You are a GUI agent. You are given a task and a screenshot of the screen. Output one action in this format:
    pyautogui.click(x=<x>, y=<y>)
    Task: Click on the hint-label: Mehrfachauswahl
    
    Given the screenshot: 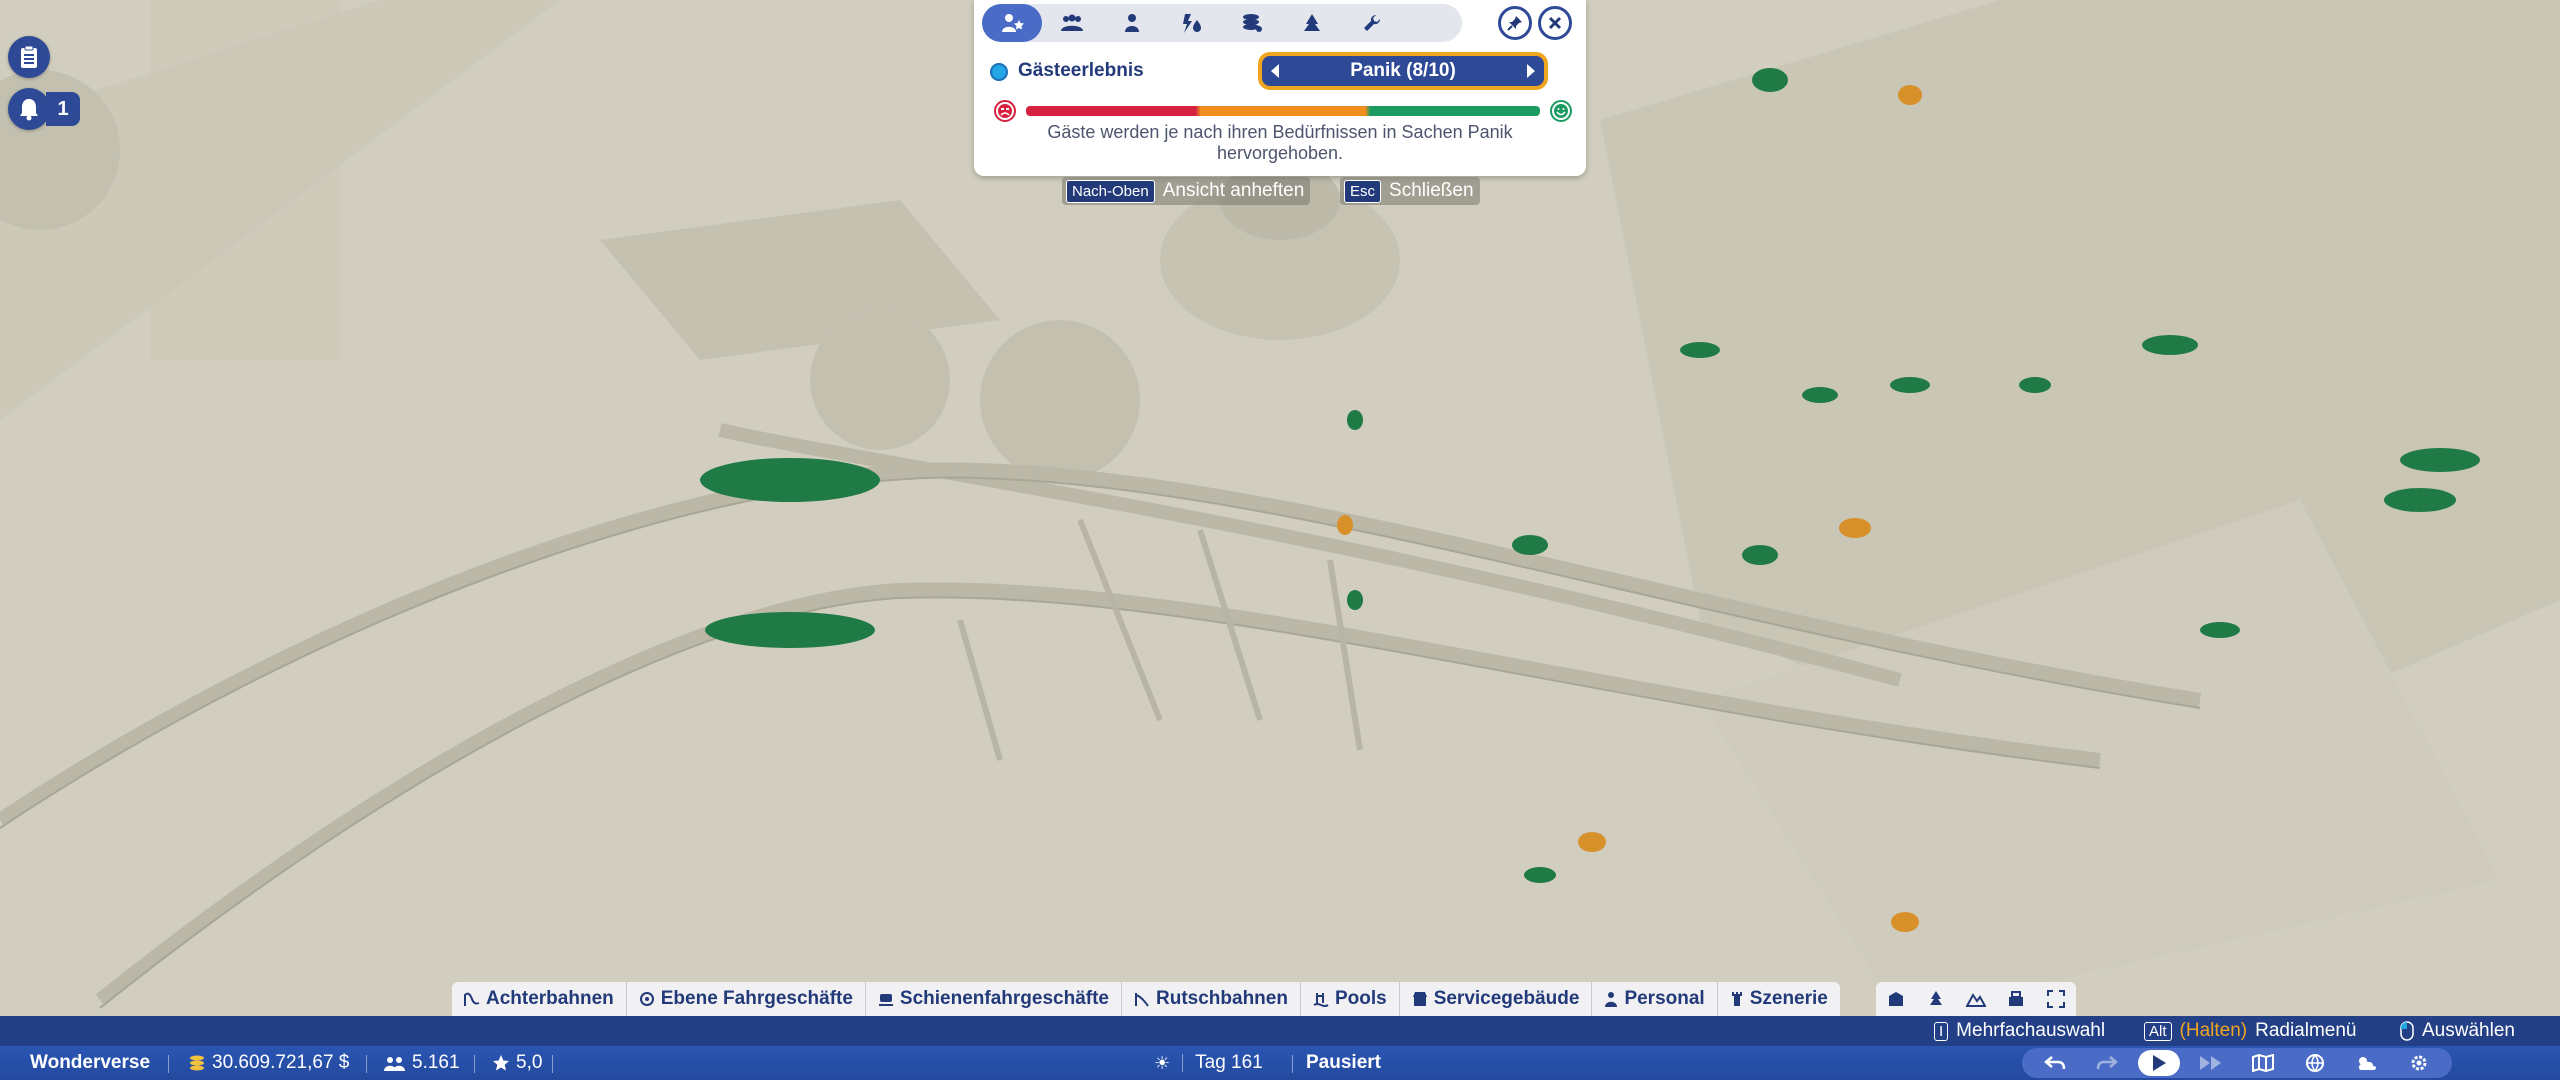 What is the action you would take?
    pyautogui.click(x=2031, y=1030)
    